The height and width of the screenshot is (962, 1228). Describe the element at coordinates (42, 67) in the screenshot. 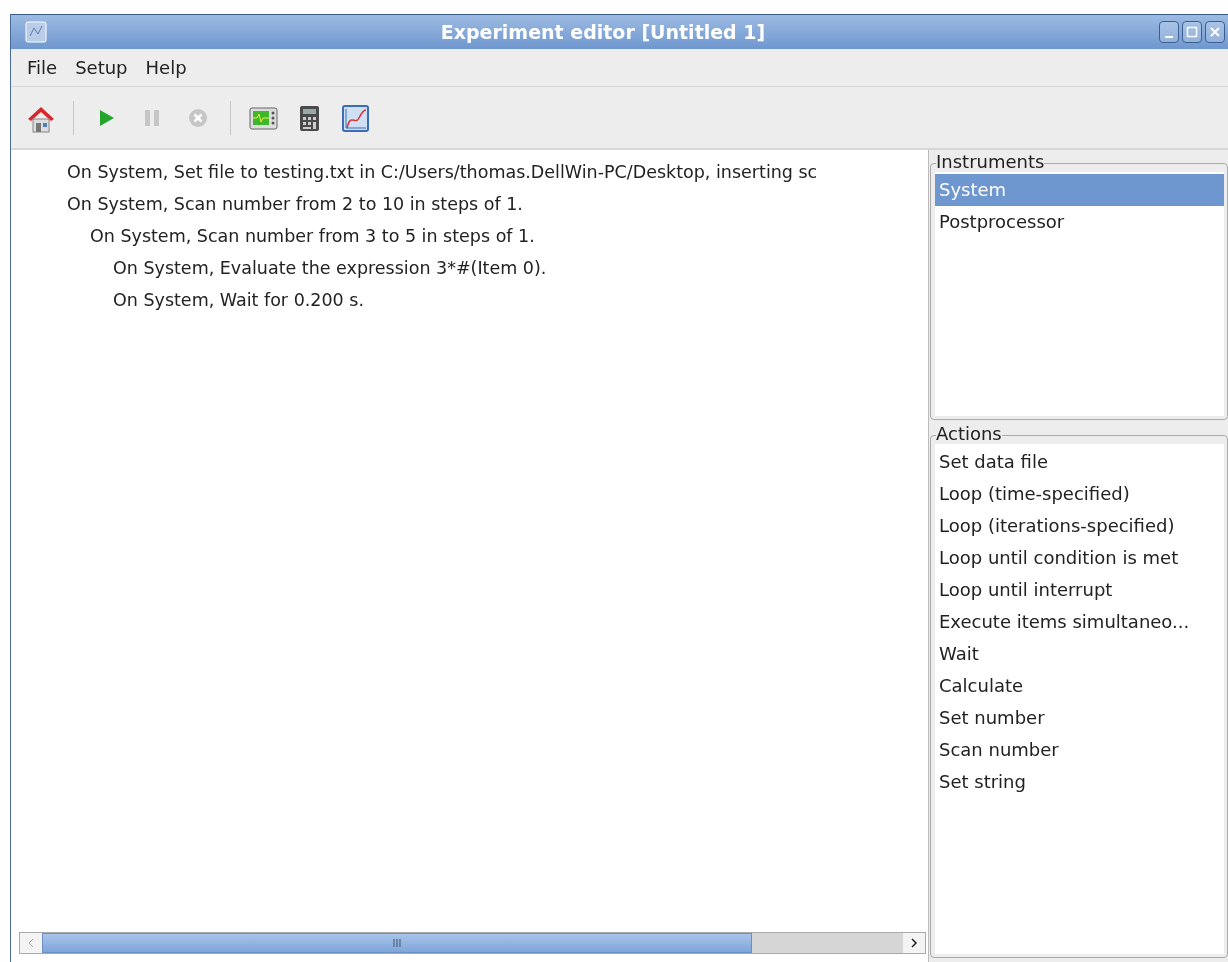

I see `menu-item: File` at that location.